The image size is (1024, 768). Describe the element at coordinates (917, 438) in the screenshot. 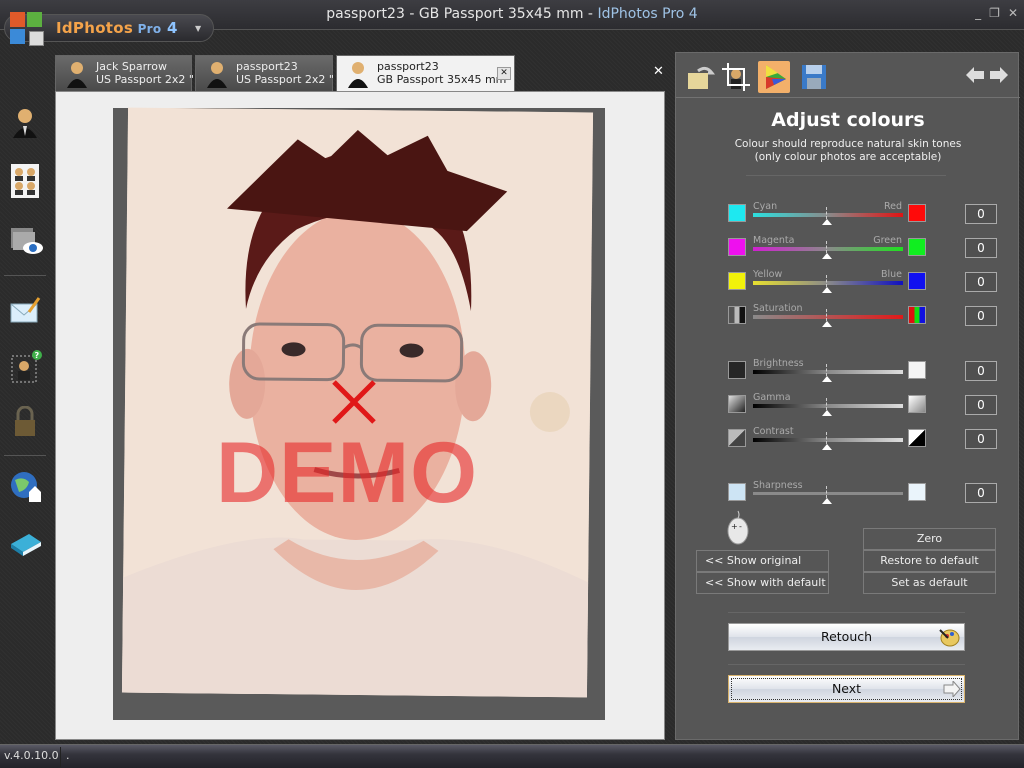

I see `contrast-high-swatch` at that location.